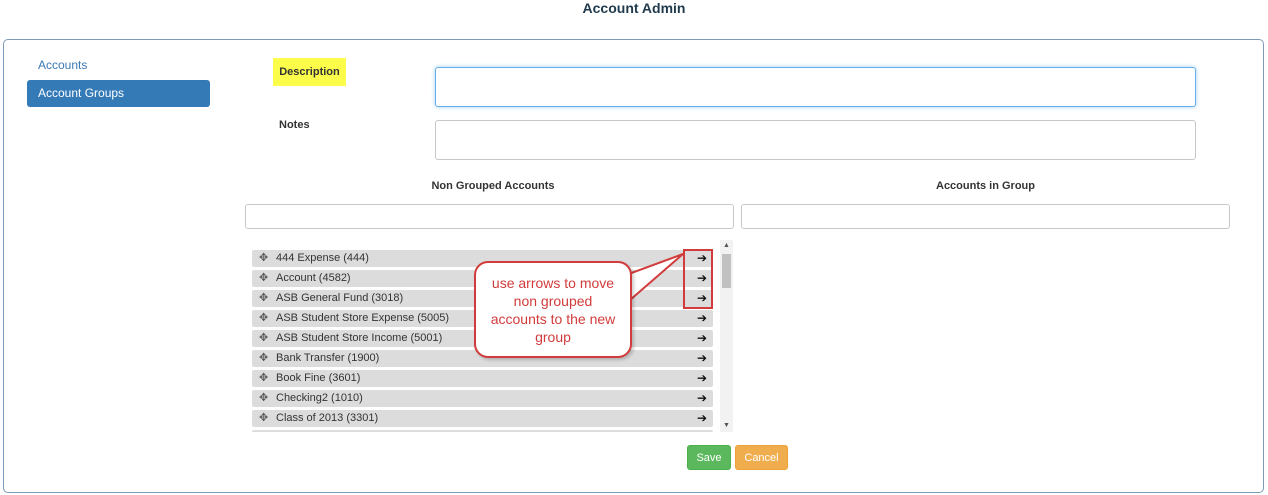 Image resolution: width=1268 pixels, height=495 pixels. Describe the element at coordinates (319, 398) in the screenshot. I see `list-item-label: Checking2 (1010)` at that location.